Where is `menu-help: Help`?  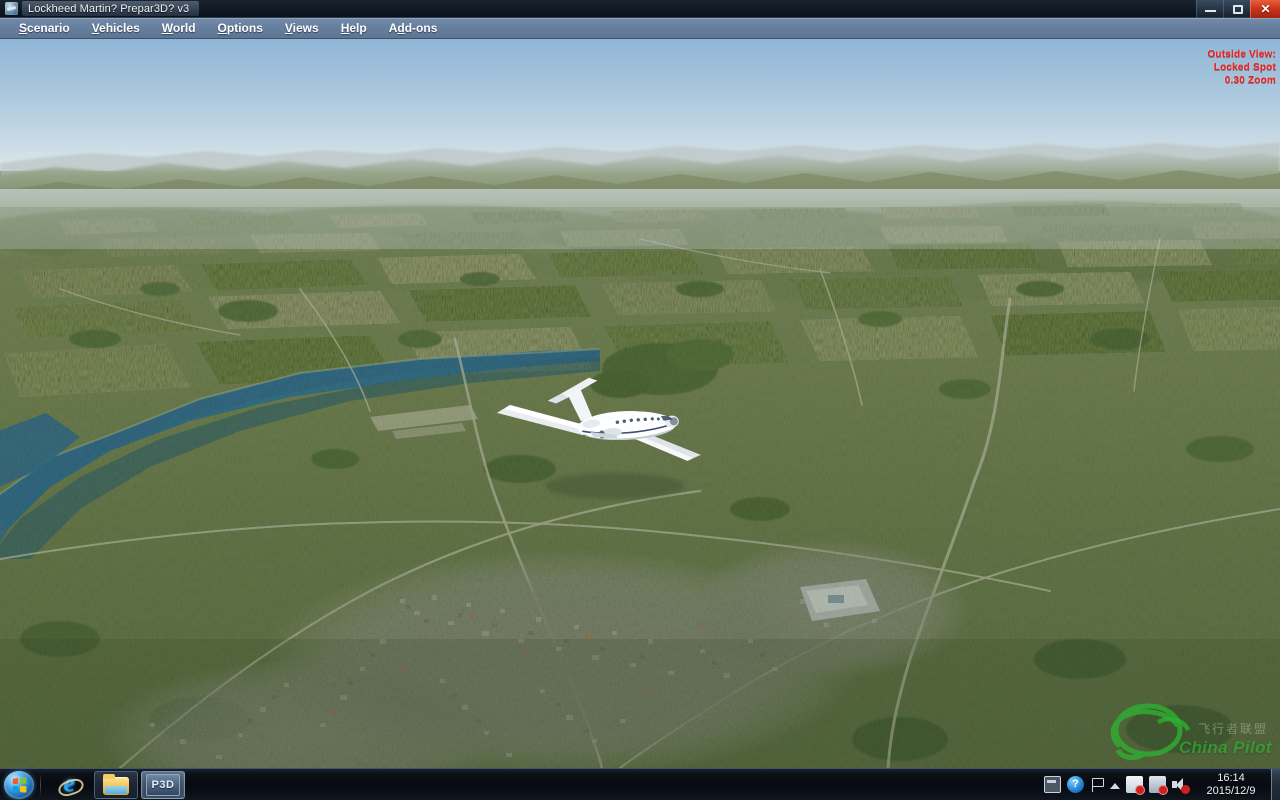
menu-help: Help is located at coordinates (354, 28).